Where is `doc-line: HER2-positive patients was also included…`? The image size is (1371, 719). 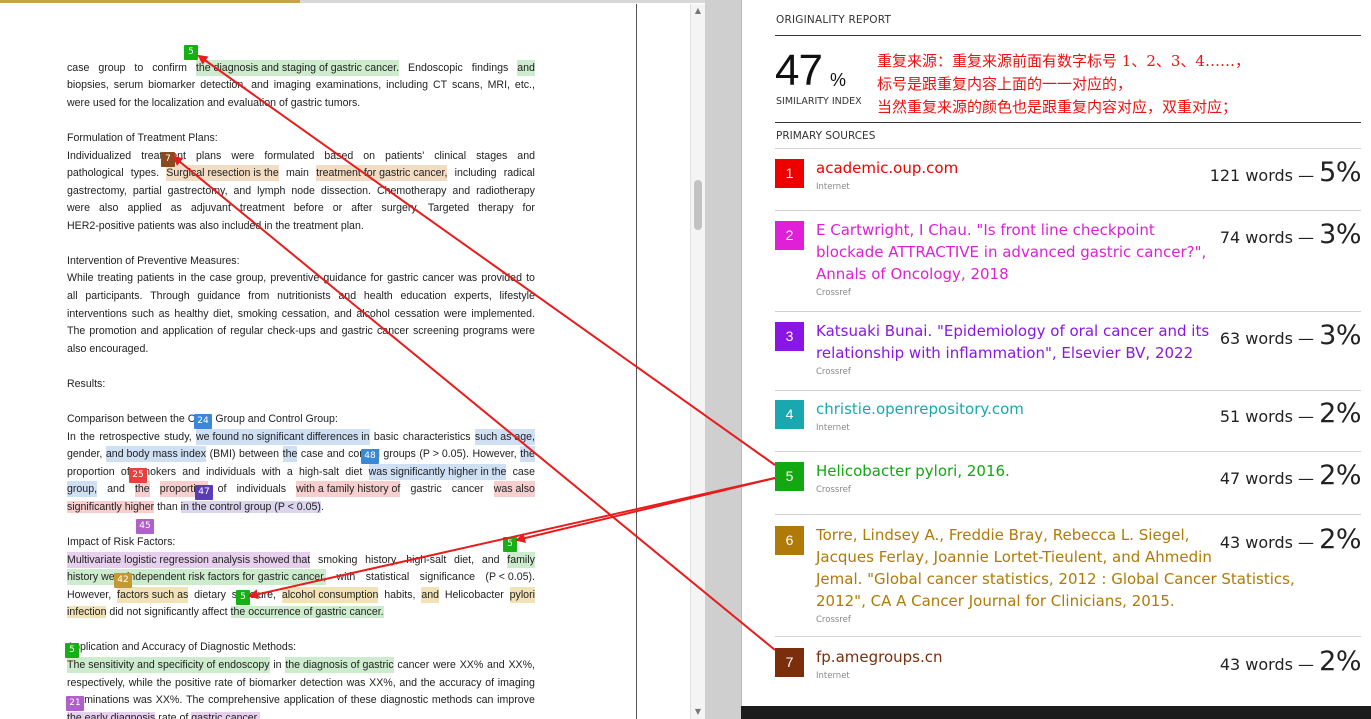 doc-line: HER2-positive patients was also included… is located at coordinates (215, 226).